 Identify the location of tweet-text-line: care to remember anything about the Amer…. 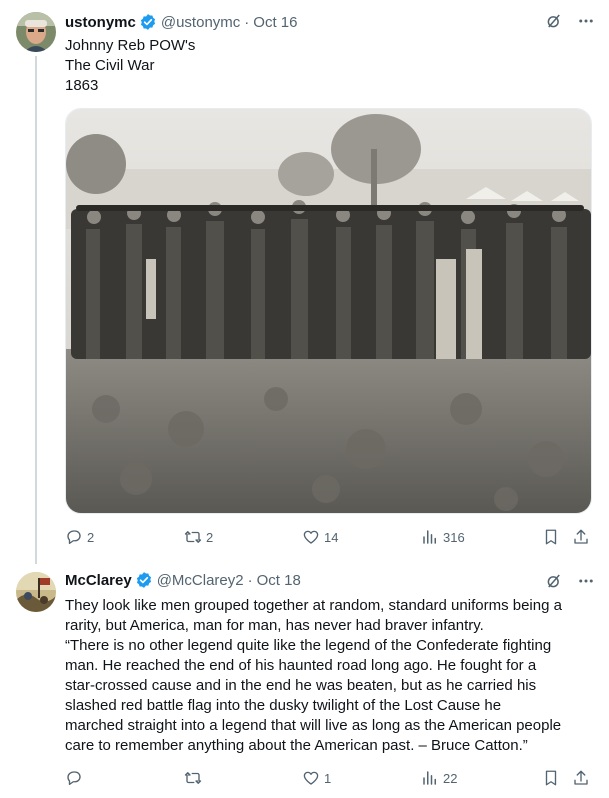
(296, 745).